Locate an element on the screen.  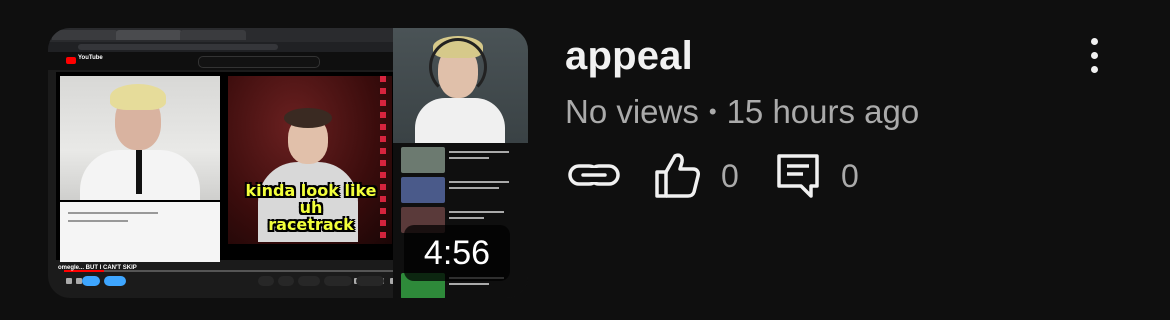
youtube-header: YouTube is located at coordinates (220, 61).